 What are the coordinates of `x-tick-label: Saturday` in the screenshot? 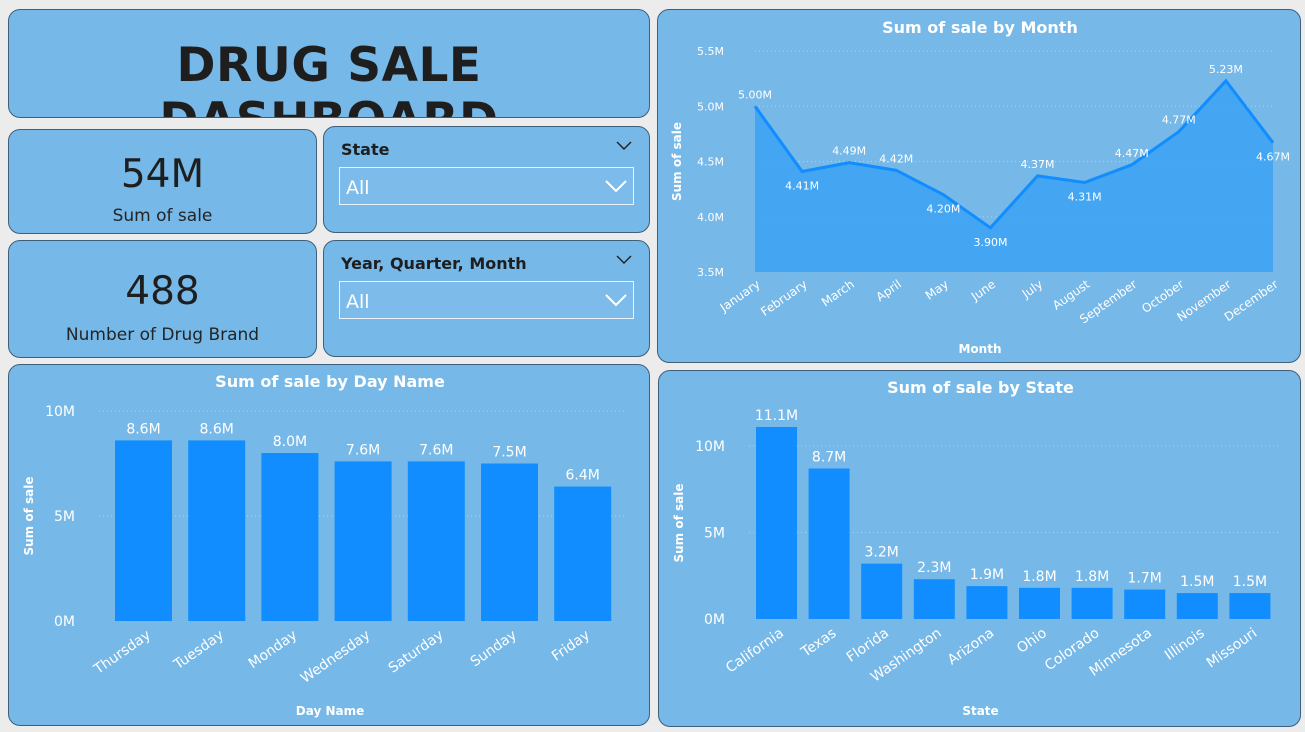 It's located at (416, 651).